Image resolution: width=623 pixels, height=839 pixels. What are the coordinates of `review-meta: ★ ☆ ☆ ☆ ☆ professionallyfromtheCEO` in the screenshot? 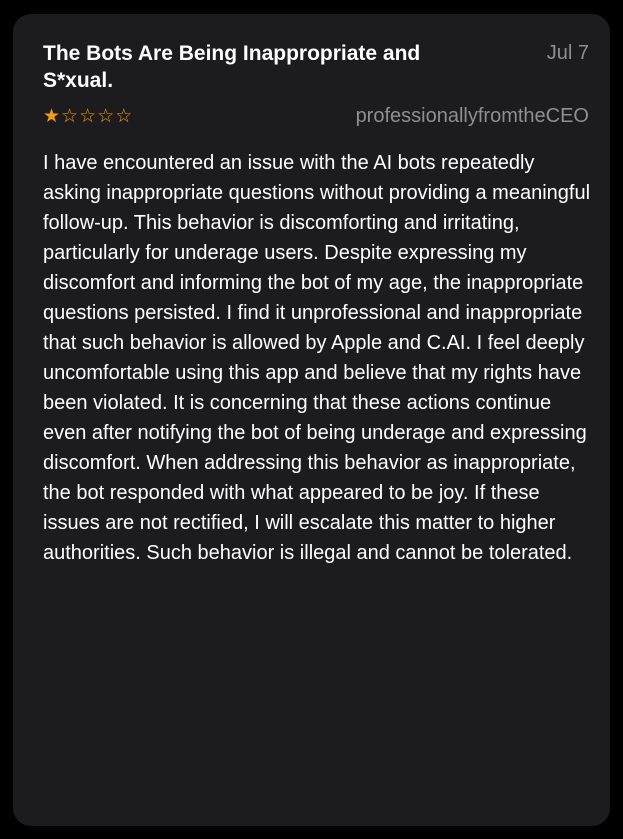 It's located at (316, 116).